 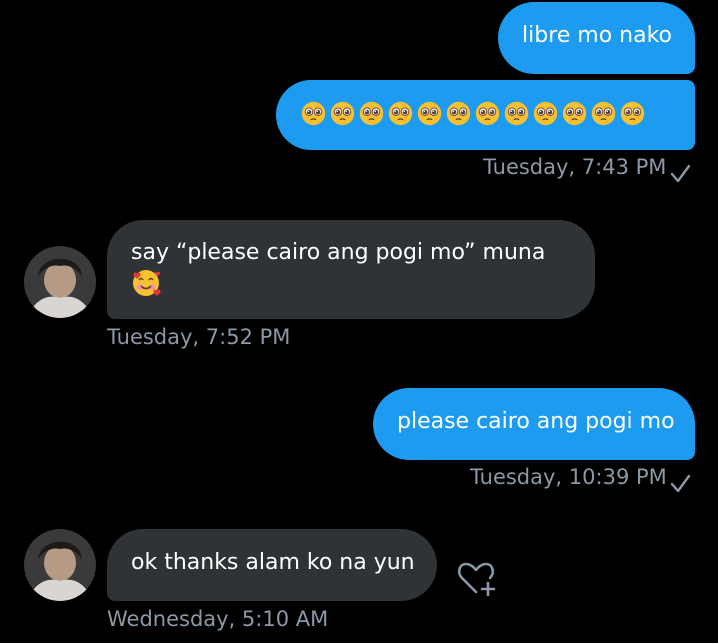 I want to click on sent-message-bubble: please cairo ang pogi mo, so click(x=534, y=424).